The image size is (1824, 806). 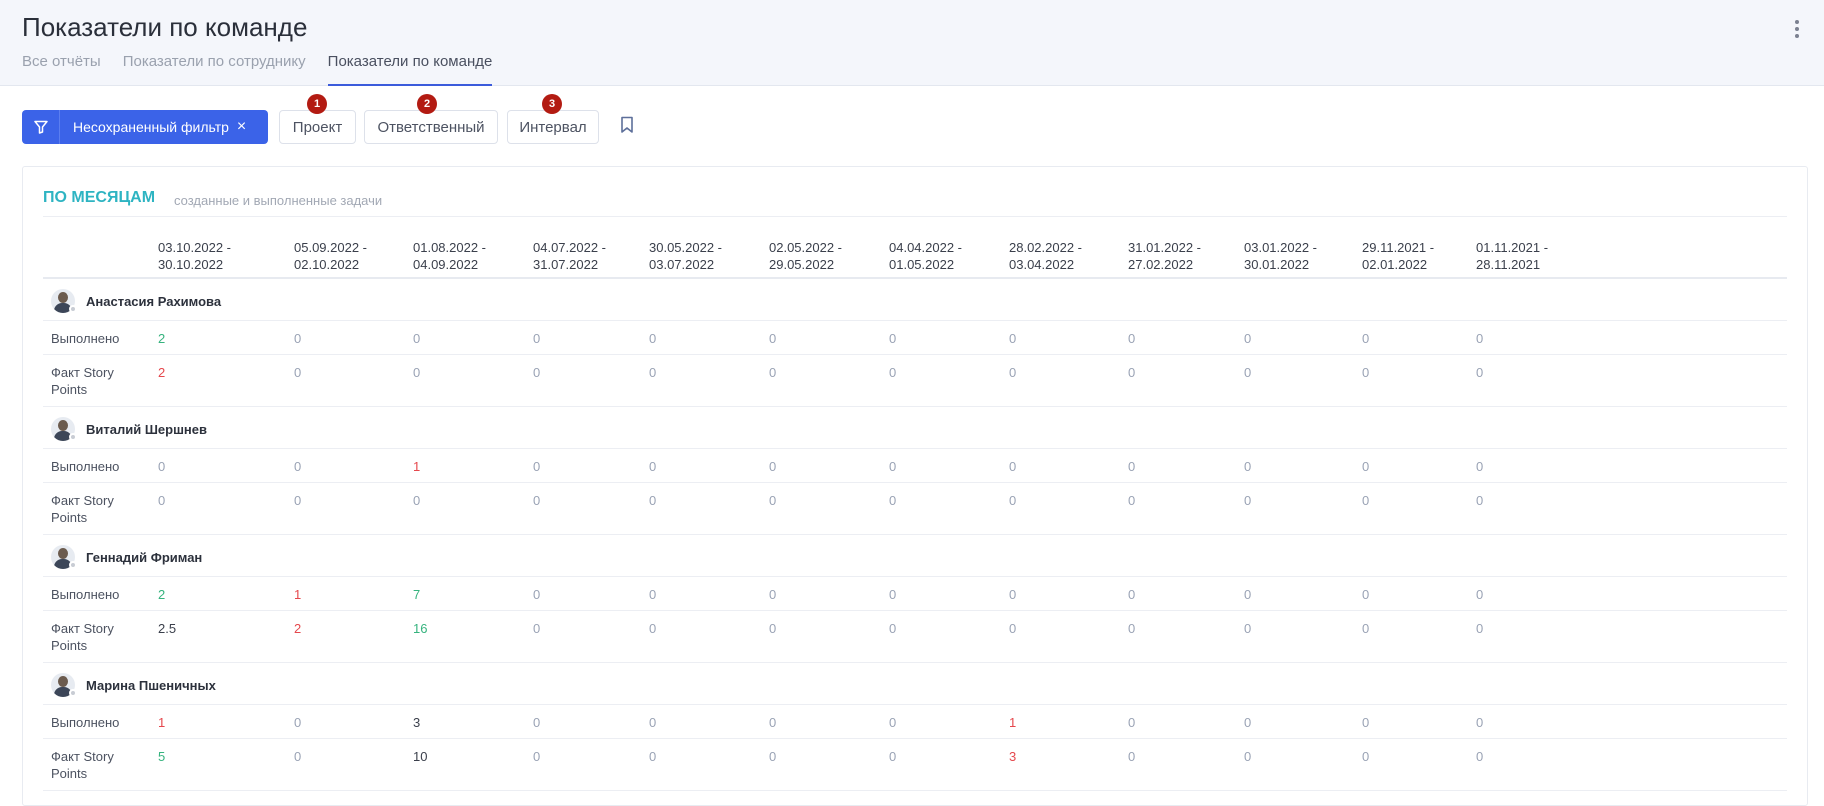 I want to click on metric-value: 2, so click(x=162, y=594).